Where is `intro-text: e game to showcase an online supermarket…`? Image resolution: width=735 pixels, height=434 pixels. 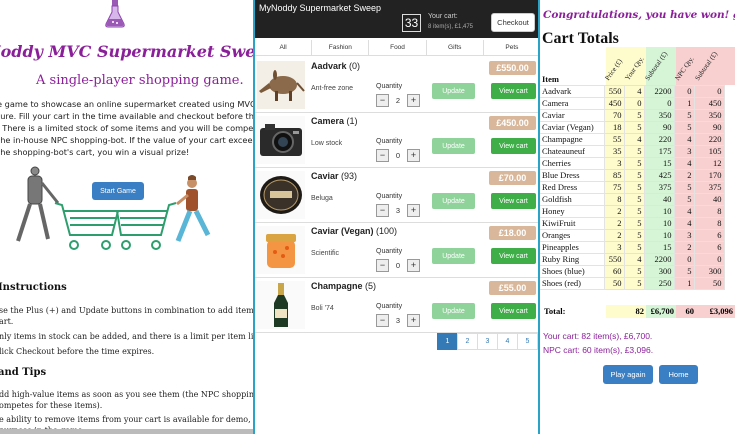 intro-text: e game to showcase an online supermarket… is located at coordinates (126, 128).